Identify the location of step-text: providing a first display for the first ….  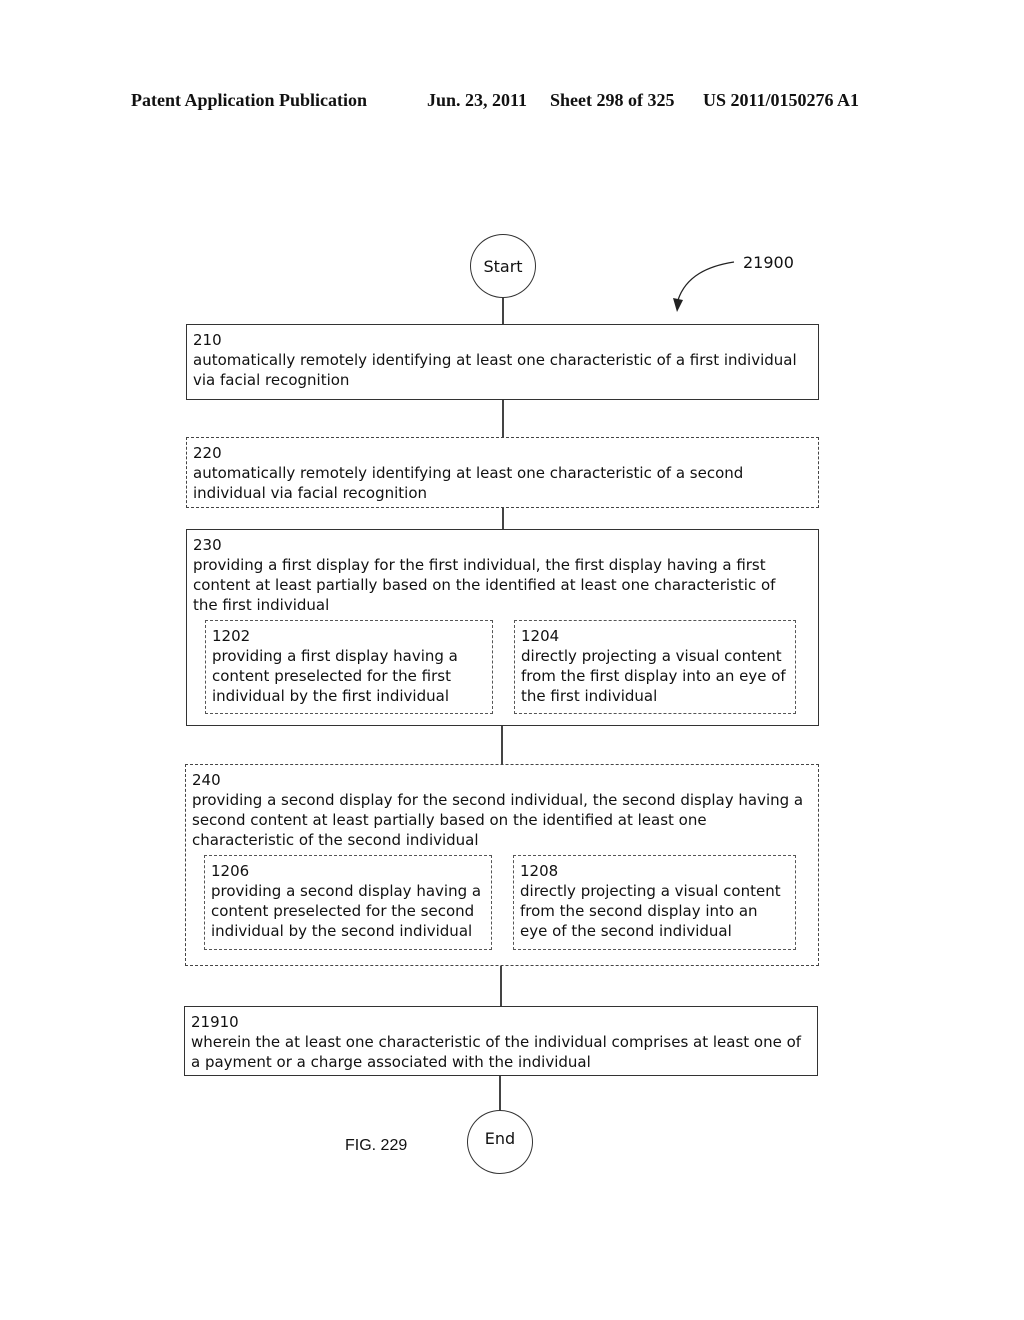
(484, 585).